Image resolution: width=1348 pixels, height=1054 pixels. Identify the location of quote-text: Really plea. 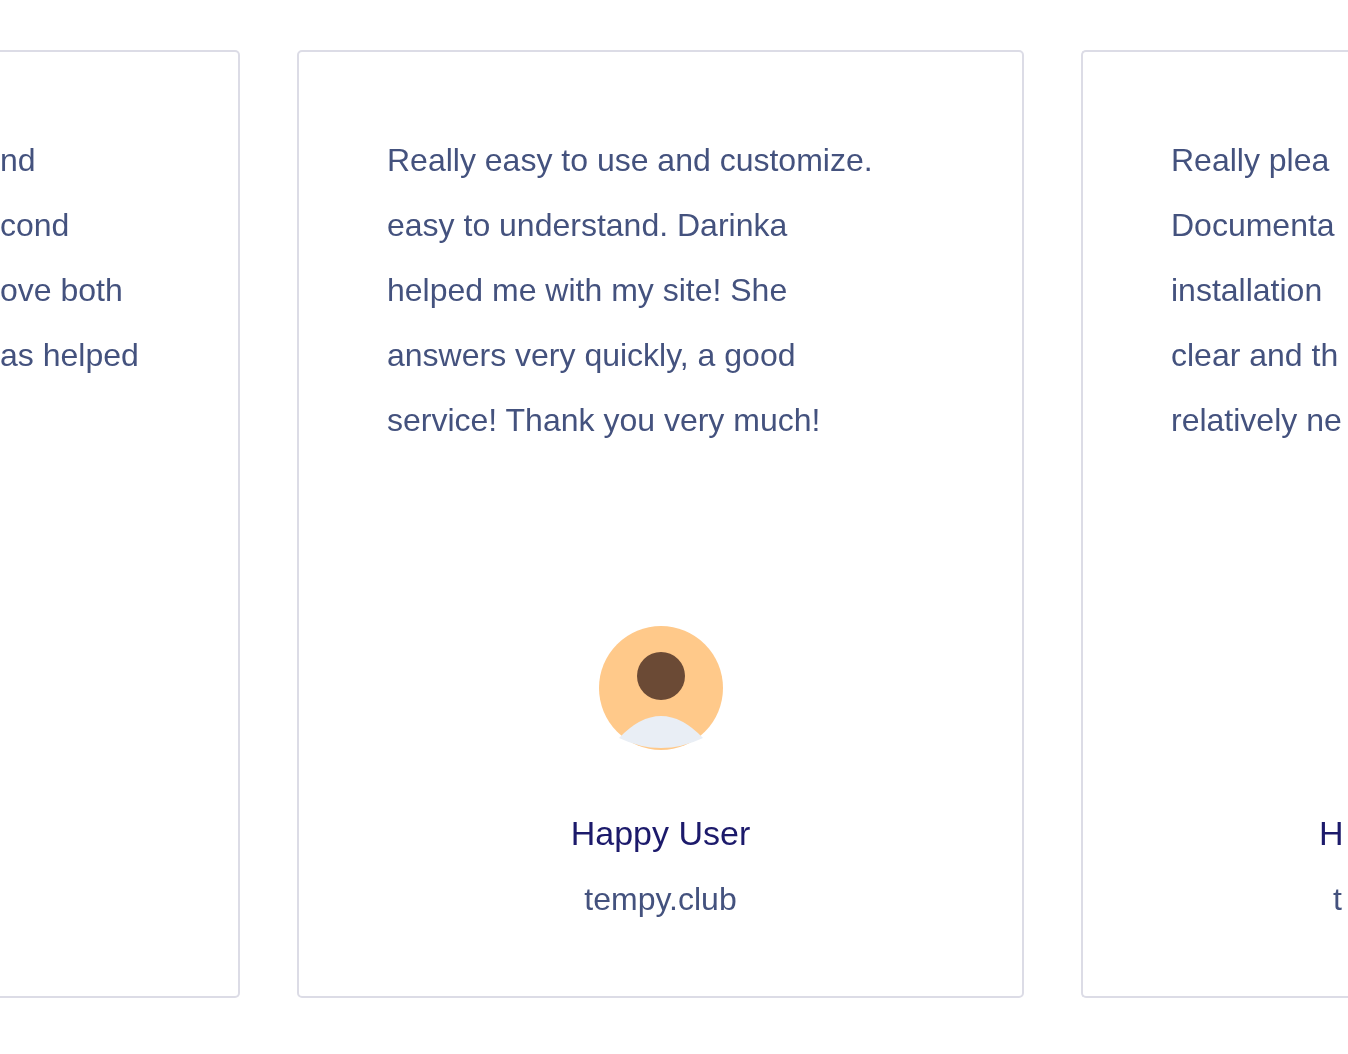
(1250, 160).